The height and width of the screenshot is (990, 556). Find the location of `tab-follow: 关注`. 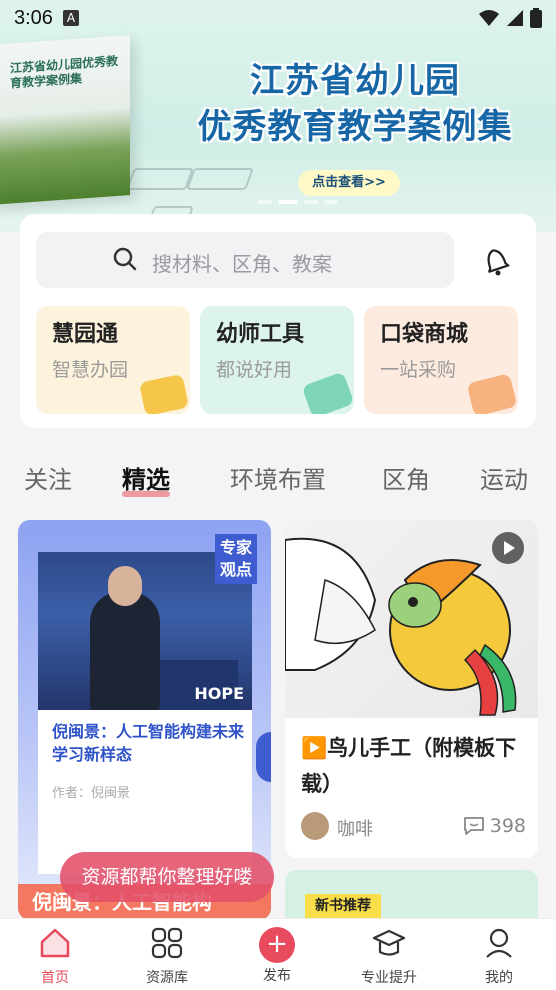

tab-follow: 关注 is located at coordinates (48, 477).